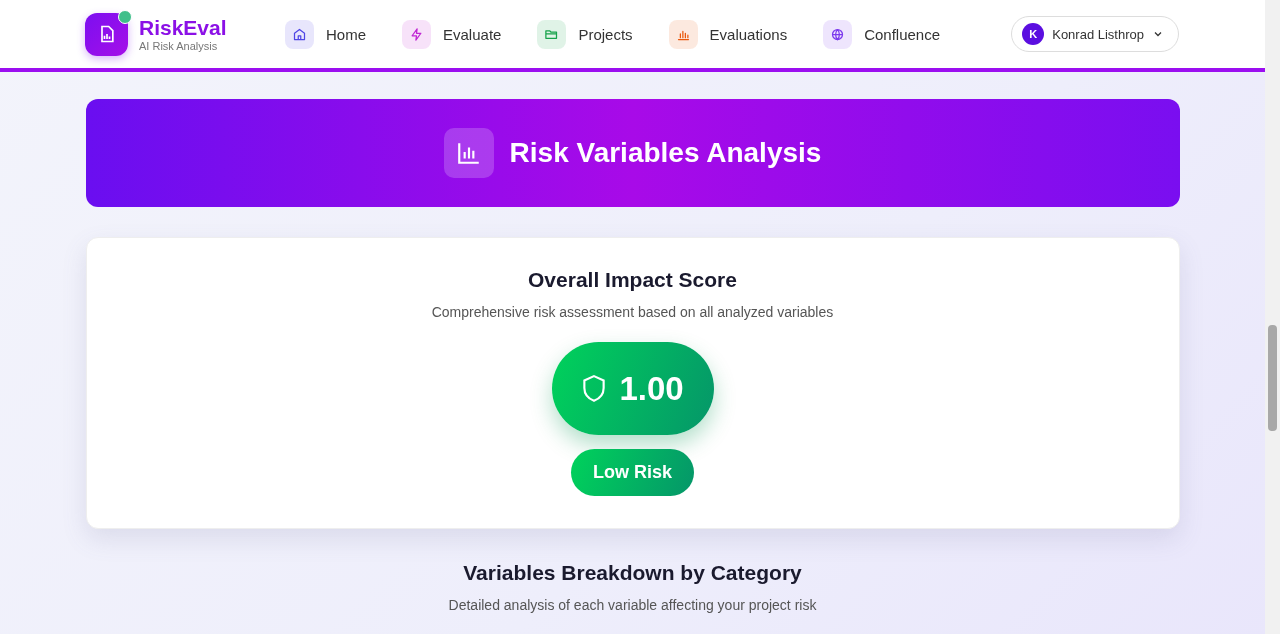 This screenshot has width=1280, height=634. What do you see at coordinates (632, 605) in the screenshot?
I see `section-subtitle: Detailed analysis of each variable affecting your project risk` at bounding box center [632, 605].